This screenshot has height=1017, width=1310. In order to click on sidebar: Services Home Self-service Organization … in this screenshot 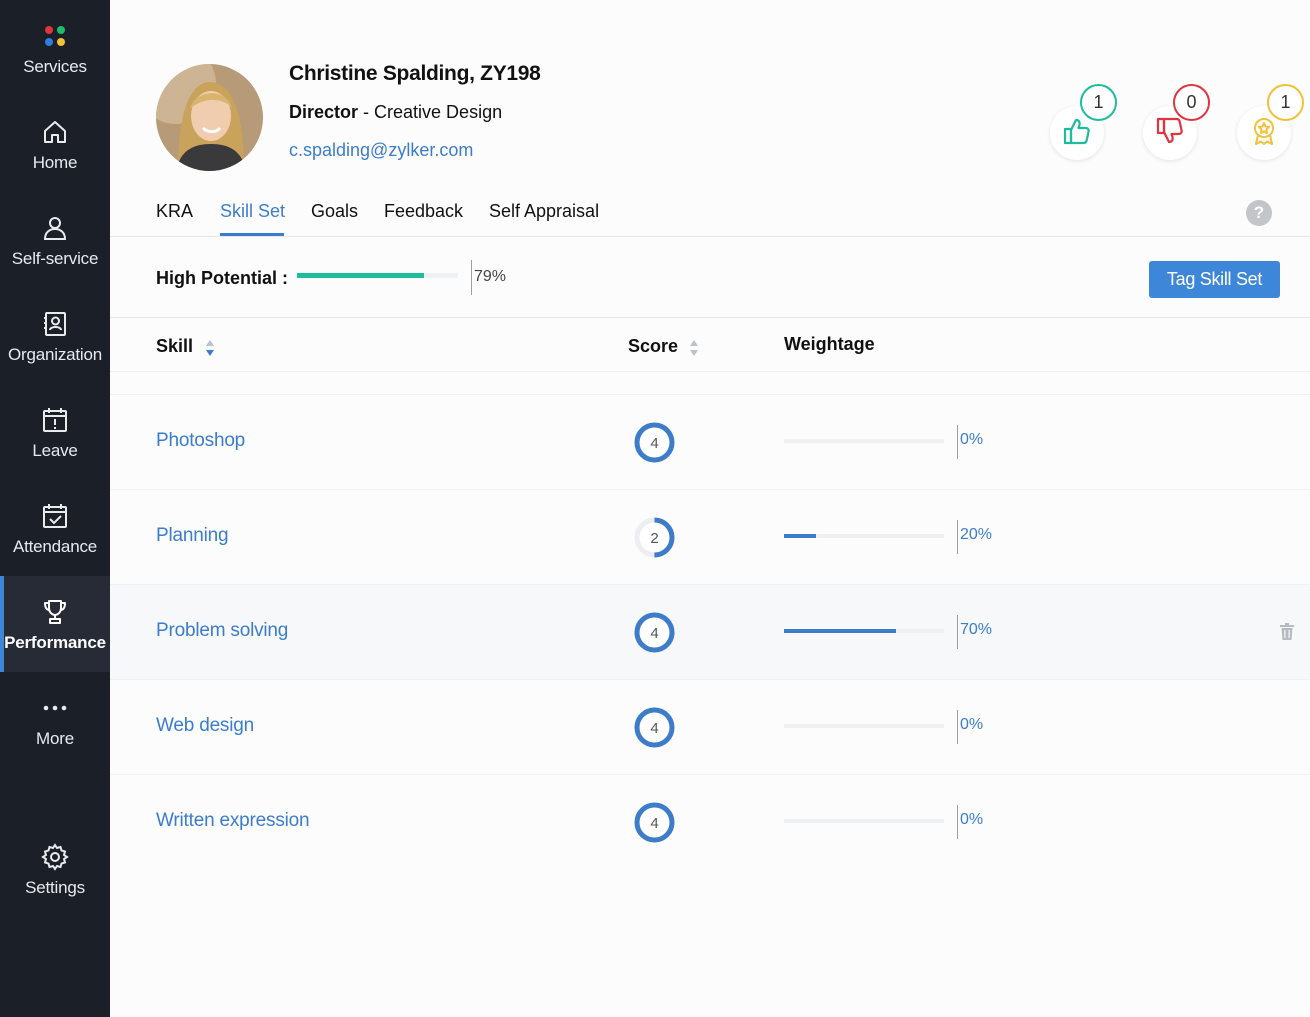, I will do `click(55, 508)`.